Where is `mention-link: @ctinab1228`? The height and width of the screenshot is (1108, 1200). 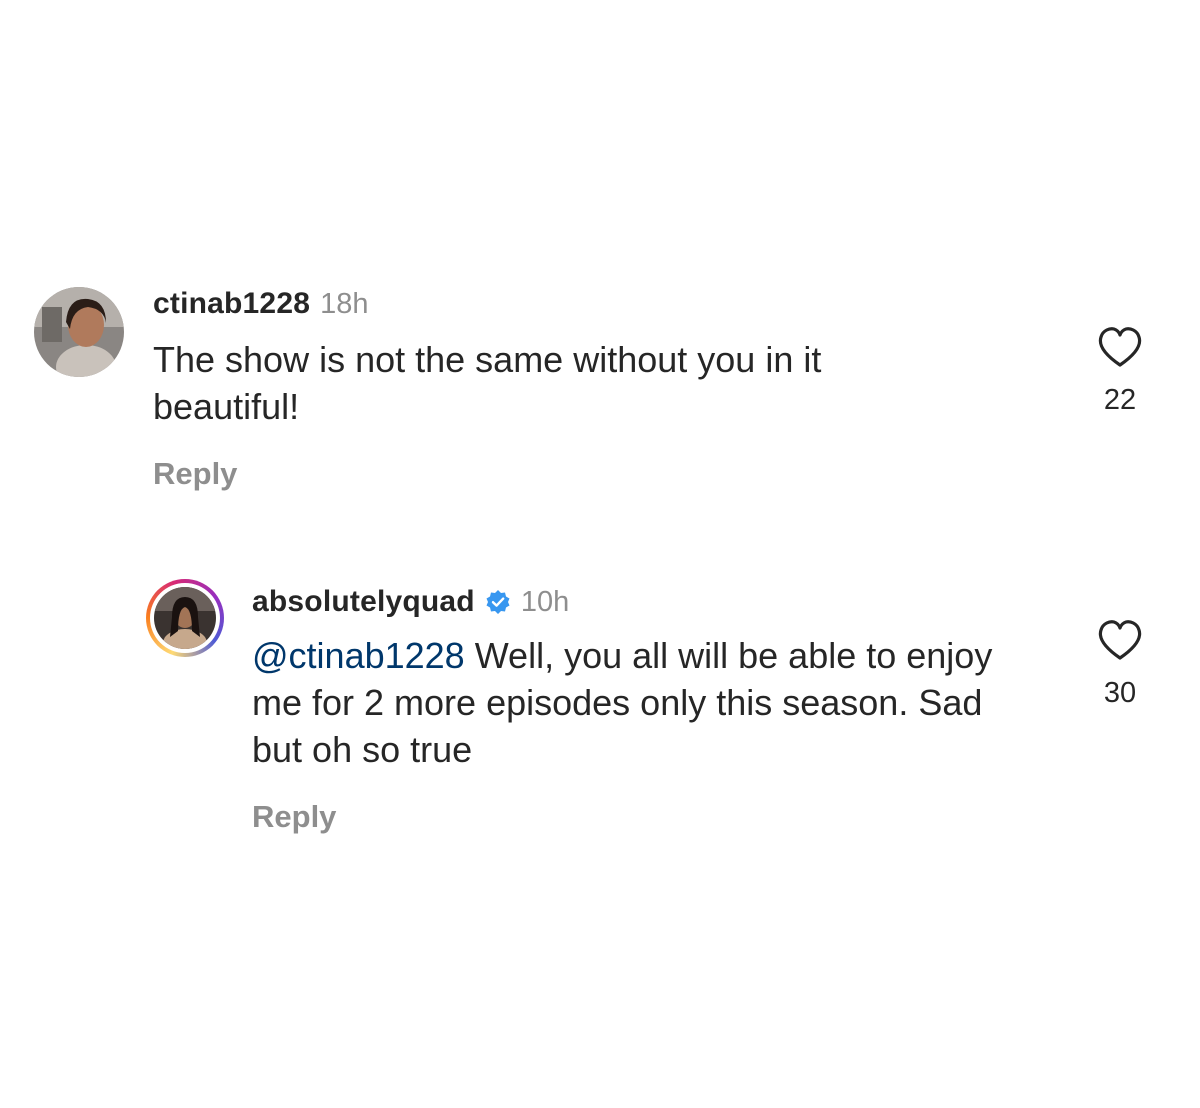 mention-link: @ctinab1228 is located at coordinates (358, 655).